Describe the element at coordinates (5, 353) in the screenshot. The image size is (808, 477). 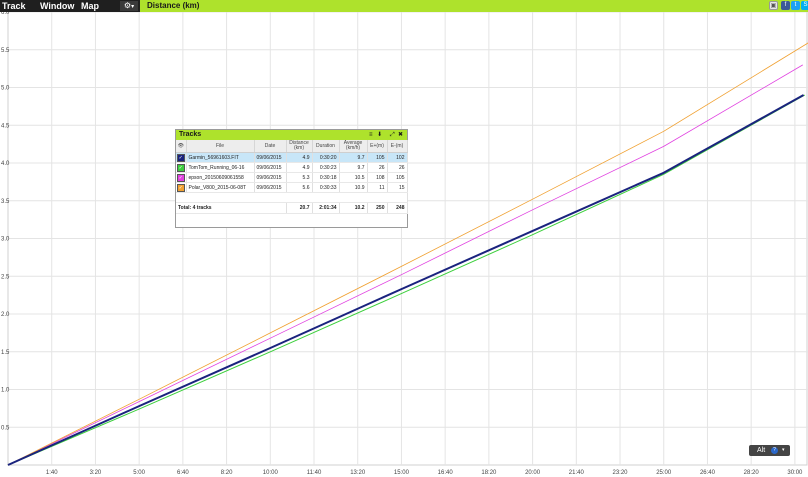
I see `y-tick-label: 1.5` at that location.